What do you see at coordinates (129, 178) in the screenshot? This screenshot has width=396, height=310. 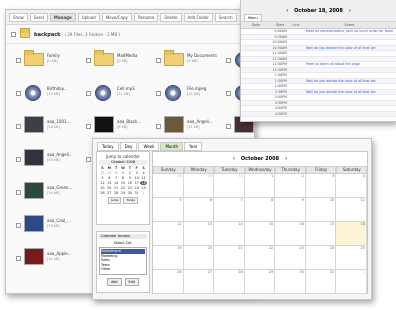 I see `mini-day: 9` at bounding box center [129, 178].